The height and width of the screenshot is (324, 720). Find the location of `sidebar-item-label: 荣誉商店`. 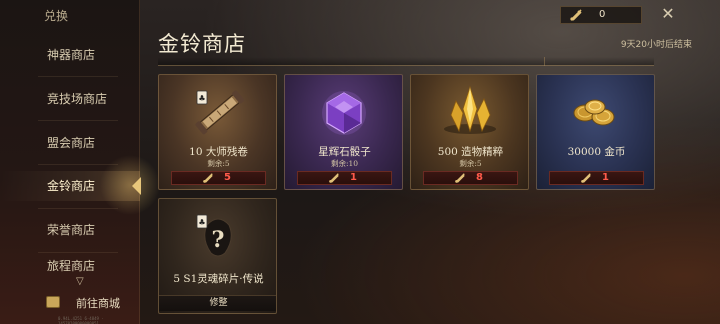

sidebar-item-label: 荣誉商店 is located at coordinates (71, 230).